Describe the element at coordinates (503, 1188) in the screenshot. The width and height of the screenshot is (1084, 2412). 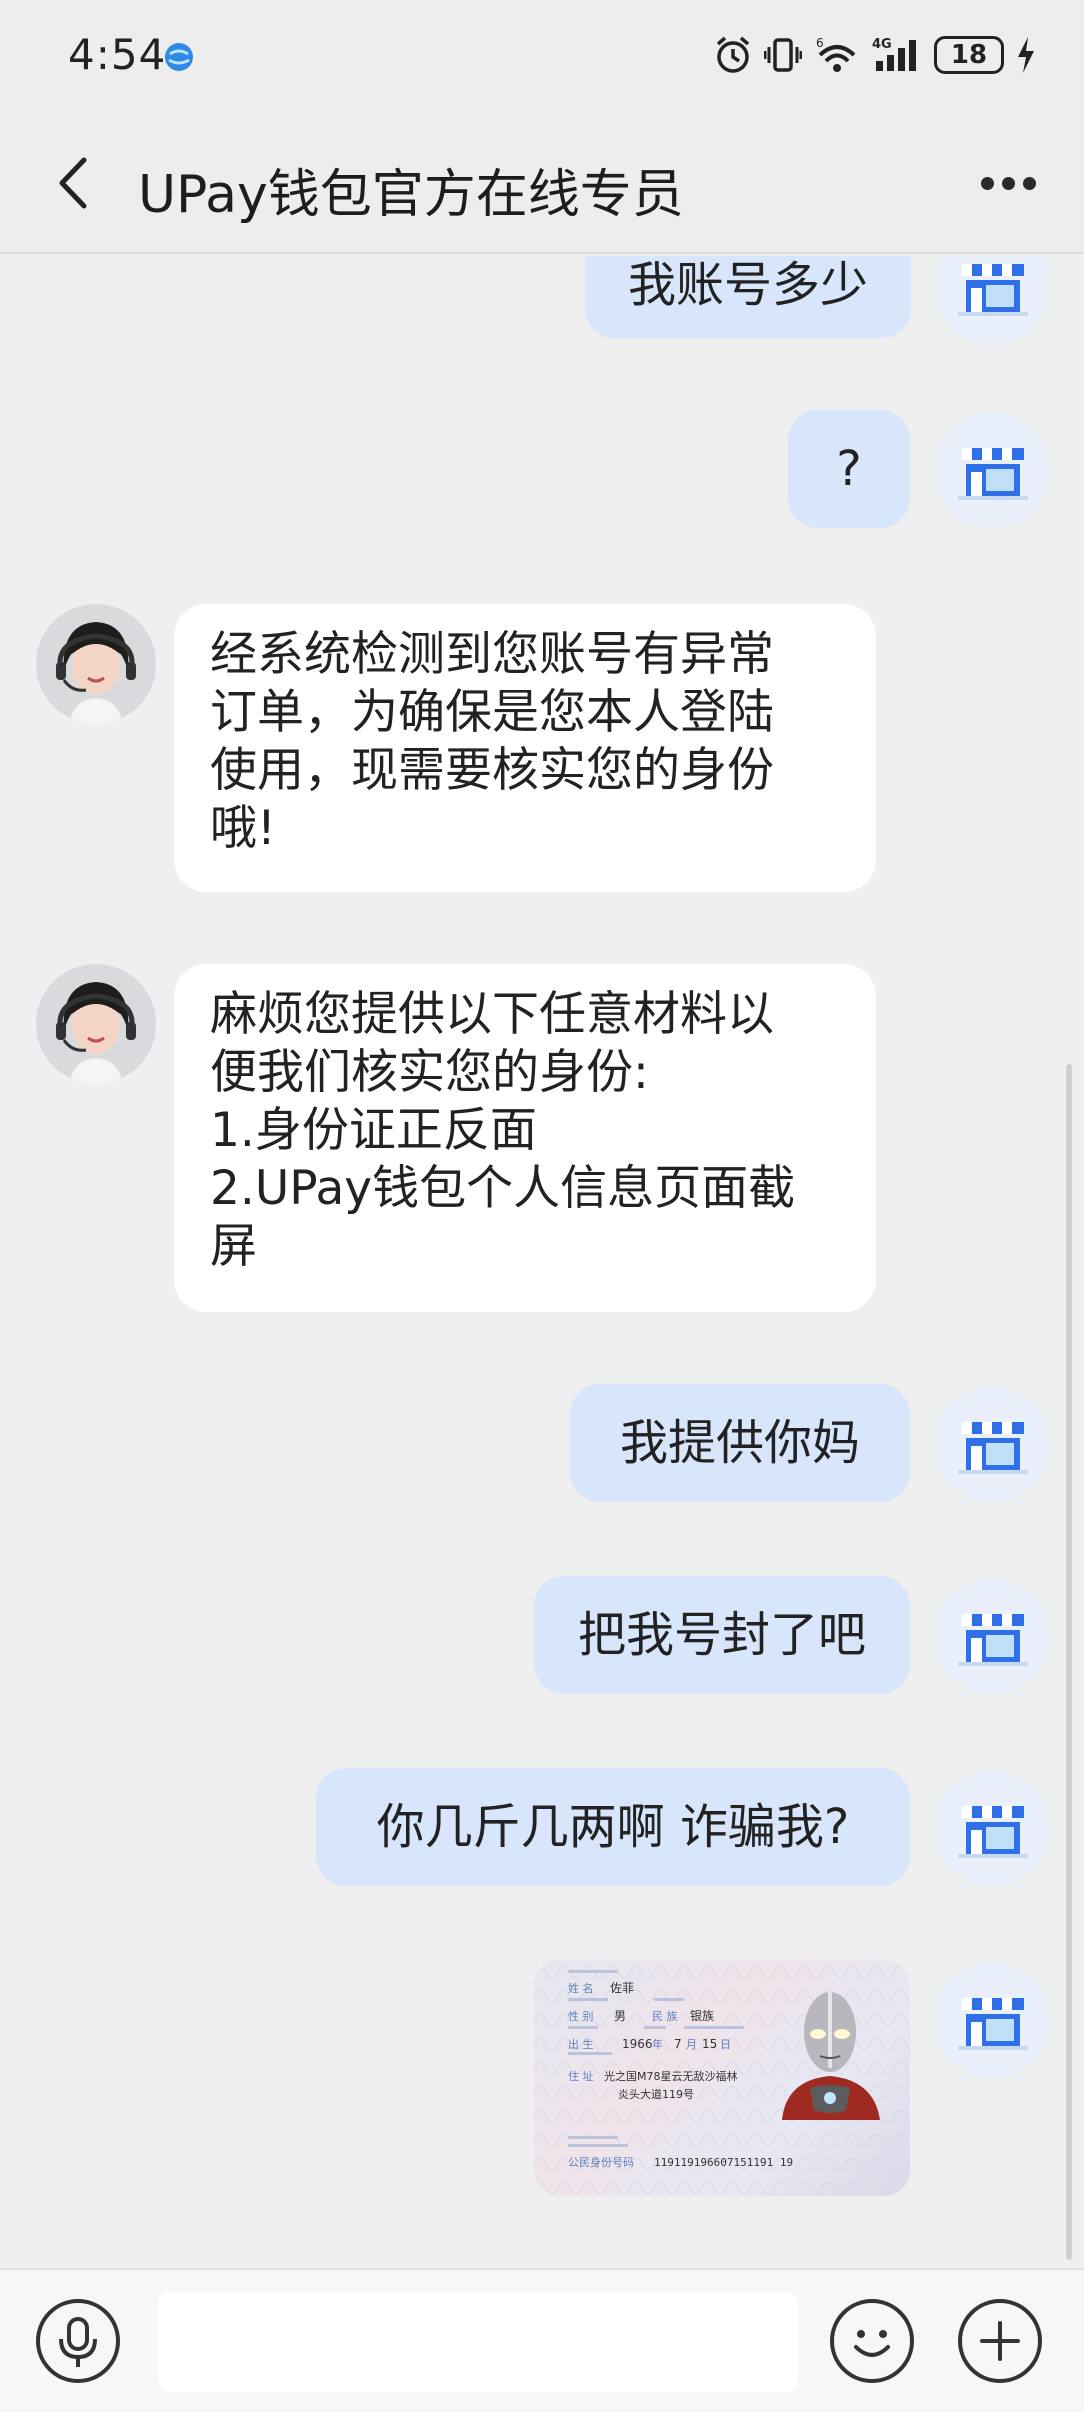
I see `message-line: 2.UPay钱包个人信息页面截` at that location.